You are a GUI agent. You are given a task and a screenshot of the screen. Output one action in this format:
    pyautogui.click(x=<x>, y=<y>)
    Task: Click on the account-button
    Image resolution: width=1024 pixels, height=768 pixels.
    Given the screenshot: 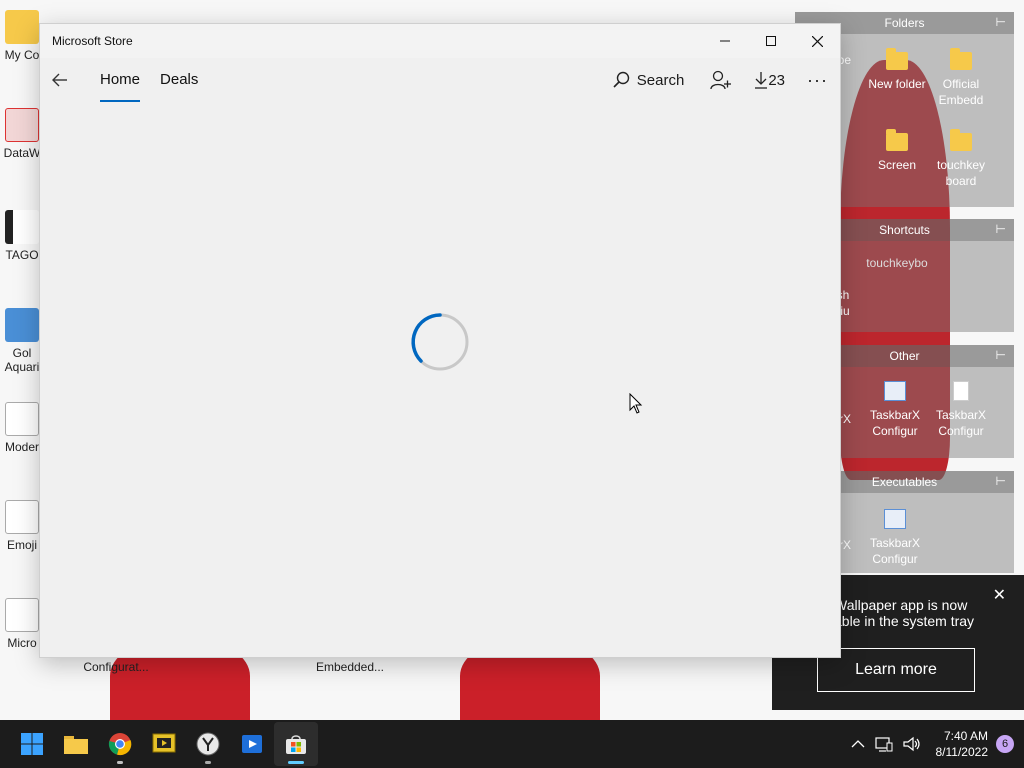 What is the action you would take?
    pyautogui.click(x=721, y=80)
    